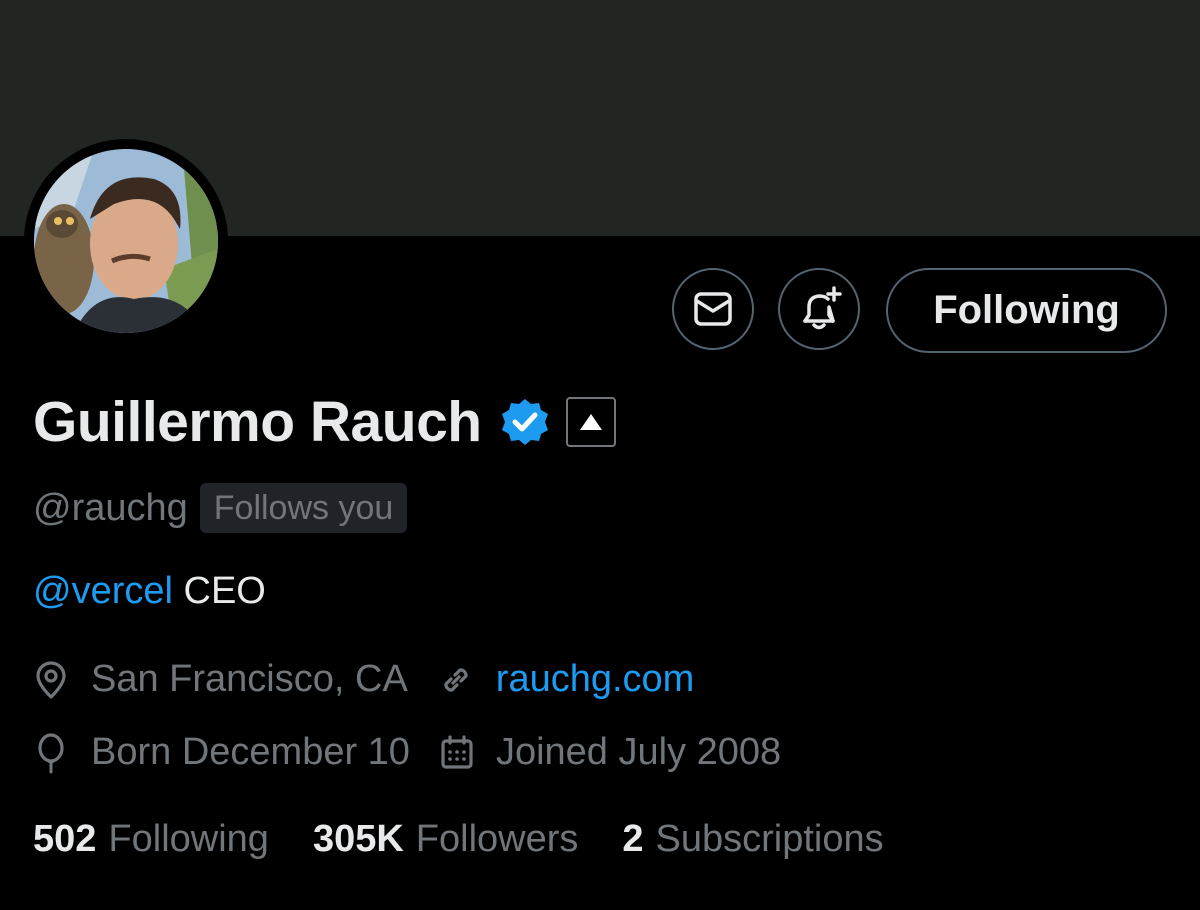 The image size is (1200, 910). What do you see at coordinates (65, 839) in the screenshot?
I see `following-count: 502` at bounding box center [65, 839].